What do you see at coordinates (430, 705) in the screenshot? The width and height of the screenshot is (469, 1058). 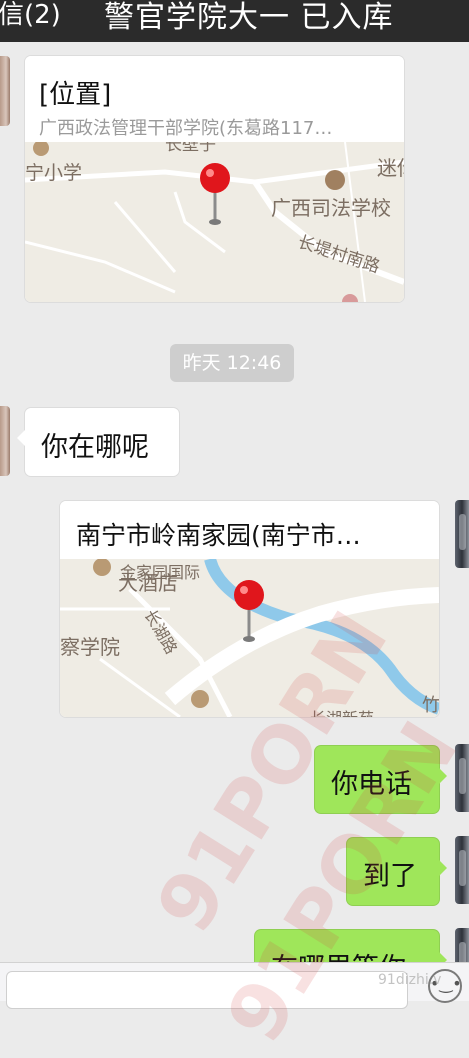 I see `map-label: 竹` at bounding box center [430, 705].